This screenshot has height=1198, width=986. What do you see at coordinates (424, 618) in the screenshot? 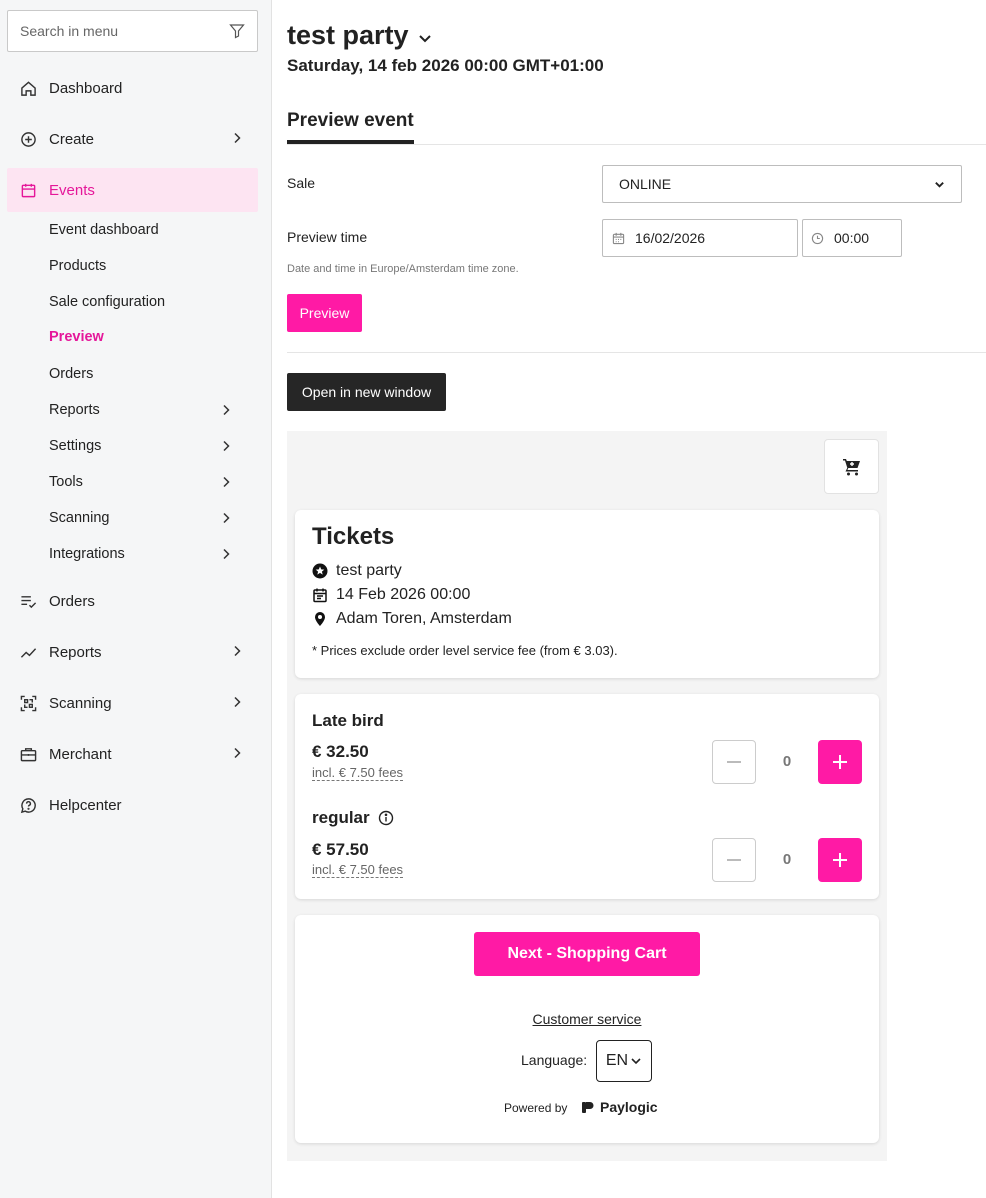
I see `event-location: Adam Toren, Amsterdam` at bounding box center [424, 618].